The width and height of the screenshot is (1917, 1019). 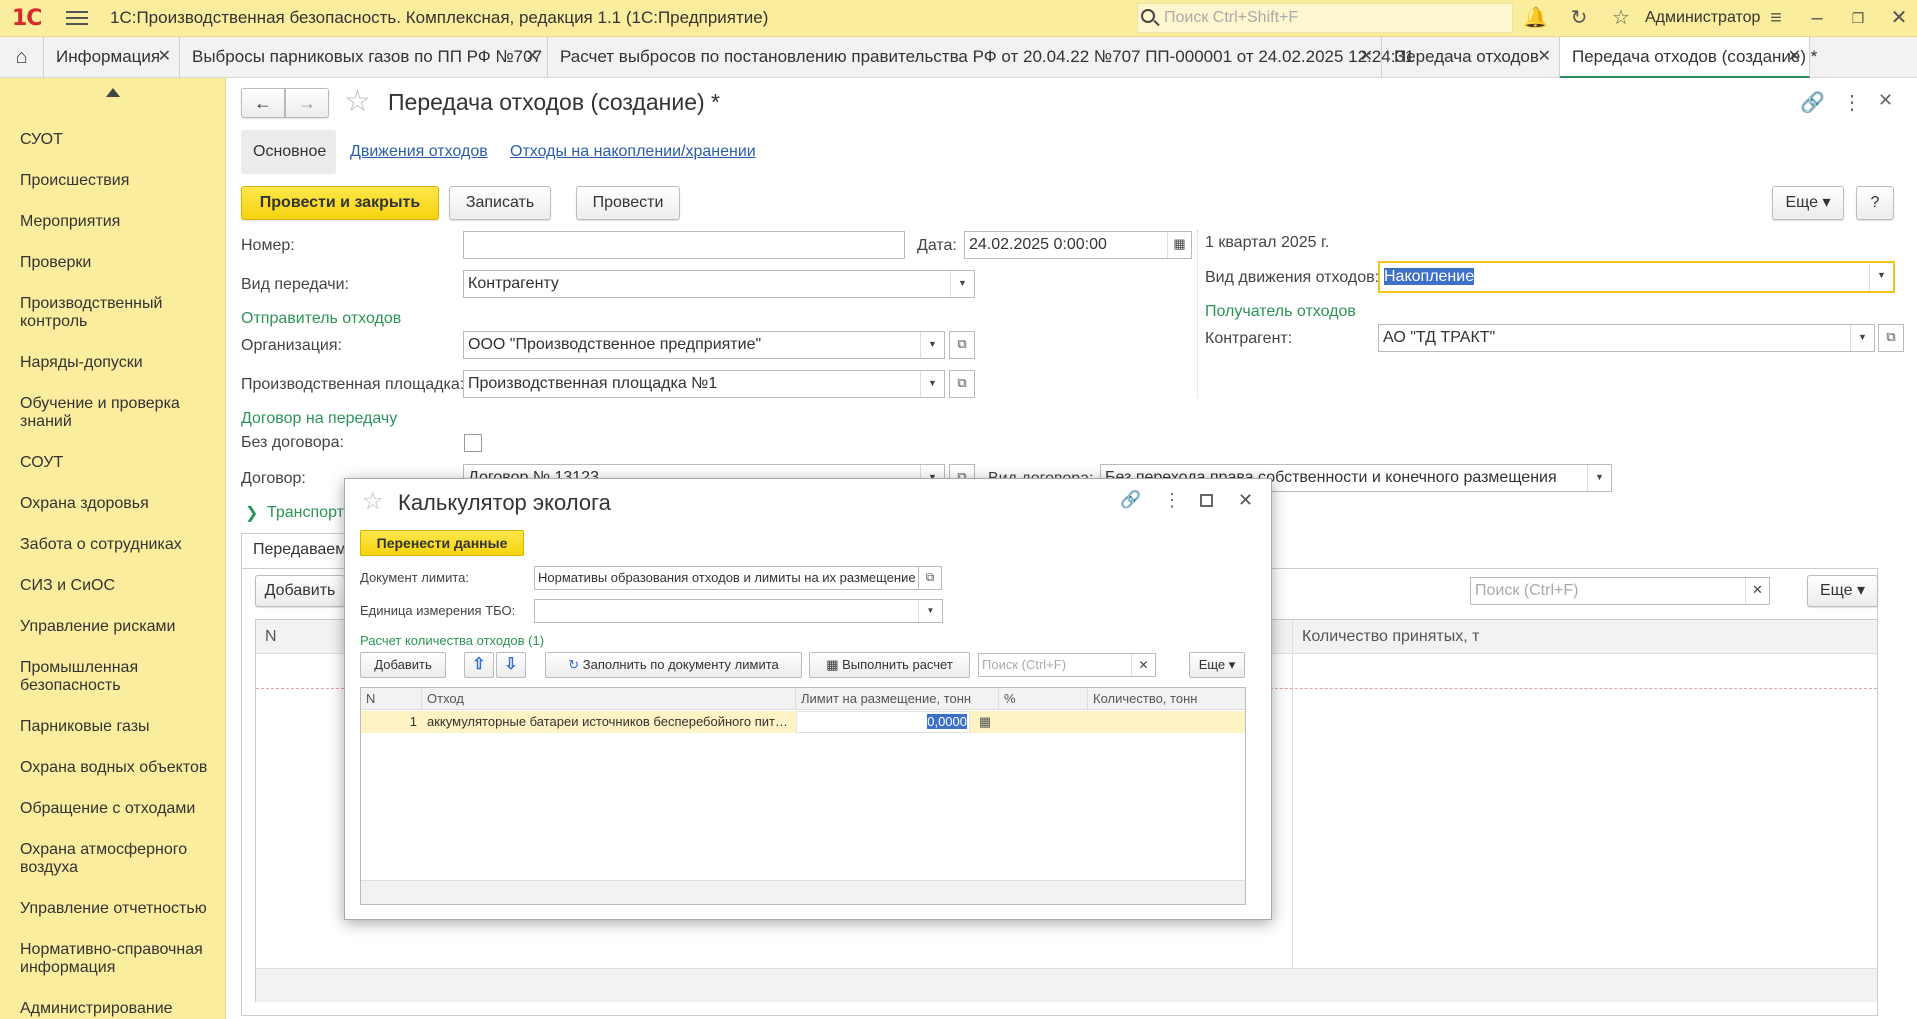 I want to click on sidebar-item-greenhouse: Парниковые газы, so click(x=115, y=727).